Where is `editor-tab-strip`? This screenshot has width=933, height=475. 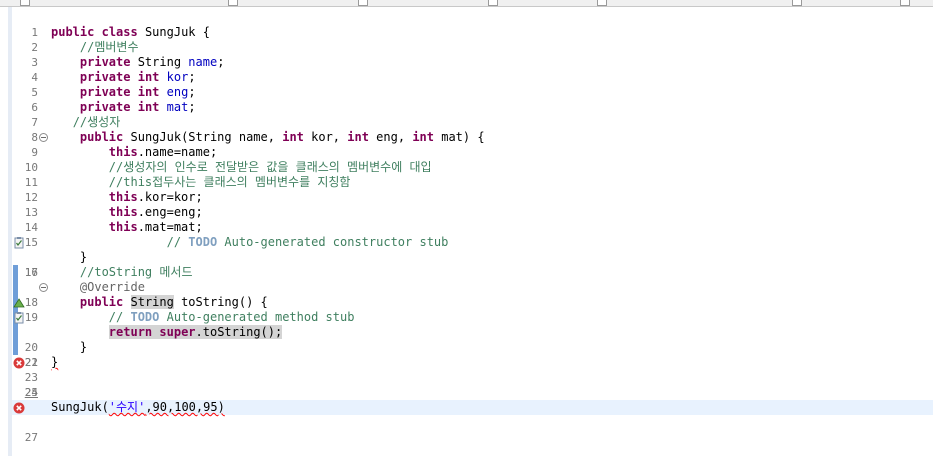
editor-tab-strip is located at coordinates (466, 3).